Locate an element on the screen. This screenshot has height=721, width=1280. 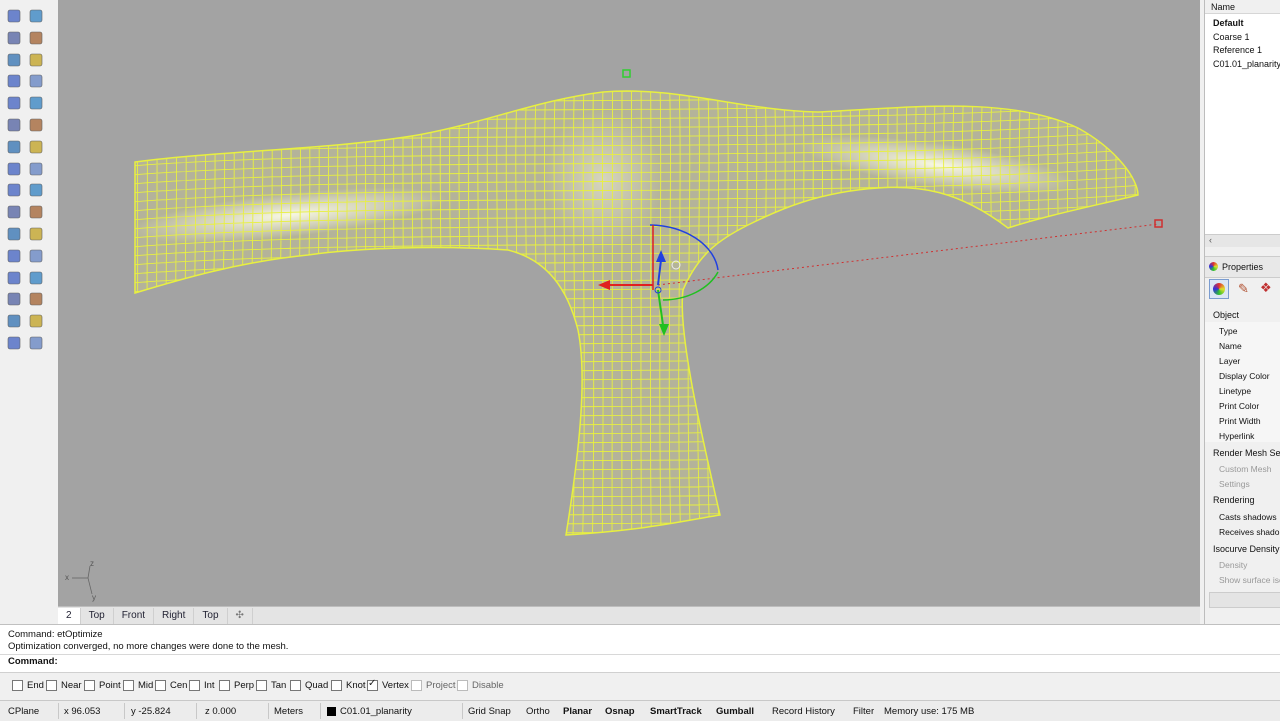
surface-icon is located at coordinates (36, 147).